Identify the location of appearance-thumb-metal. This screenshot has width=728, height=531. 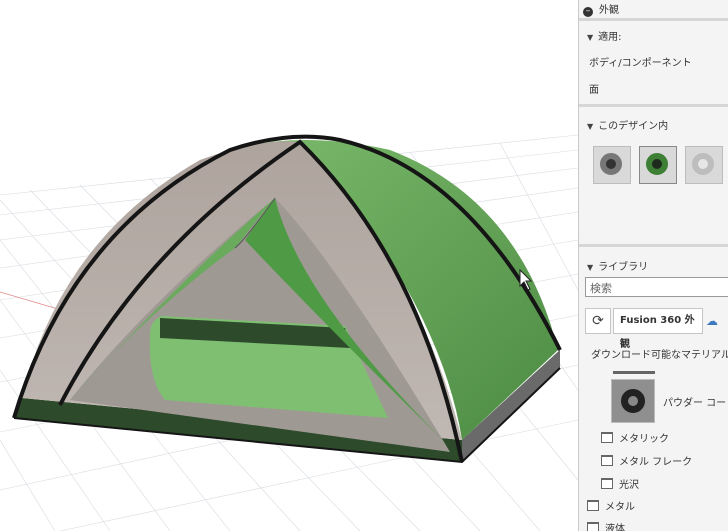
(612, 165).